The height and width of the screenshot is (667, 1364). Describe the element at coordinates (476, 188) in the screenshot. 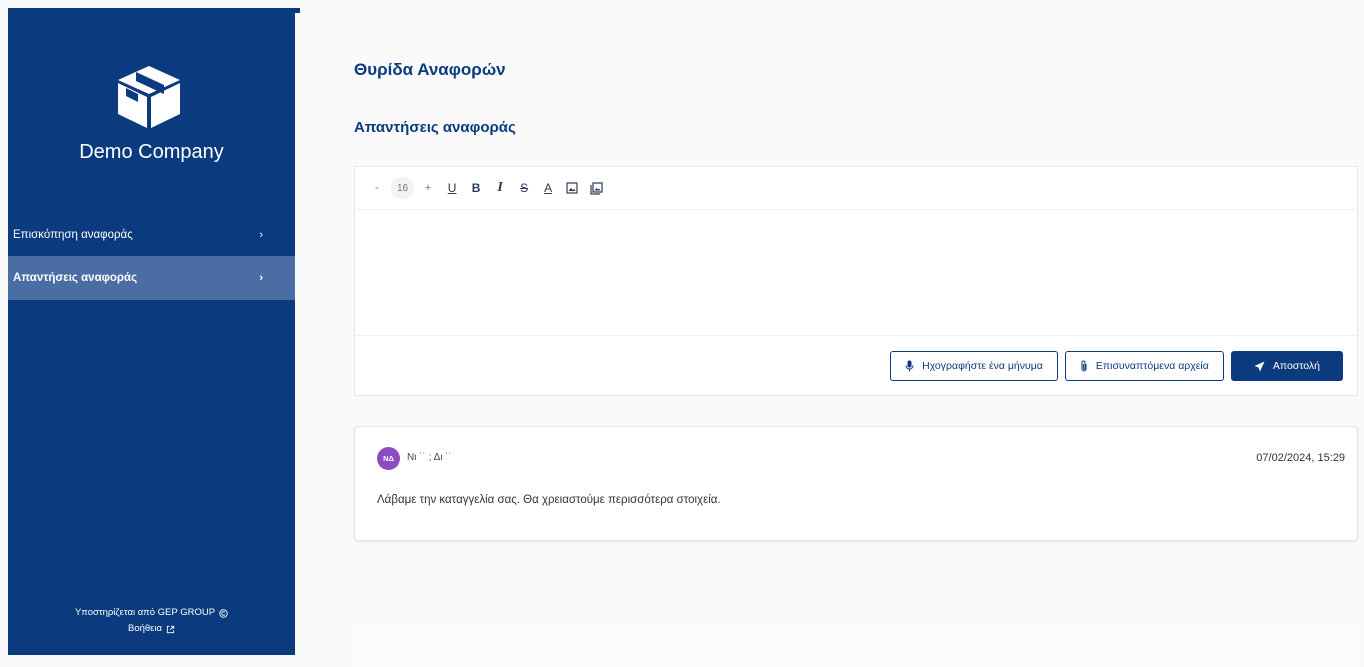

I see `bold-button: B` at that location.